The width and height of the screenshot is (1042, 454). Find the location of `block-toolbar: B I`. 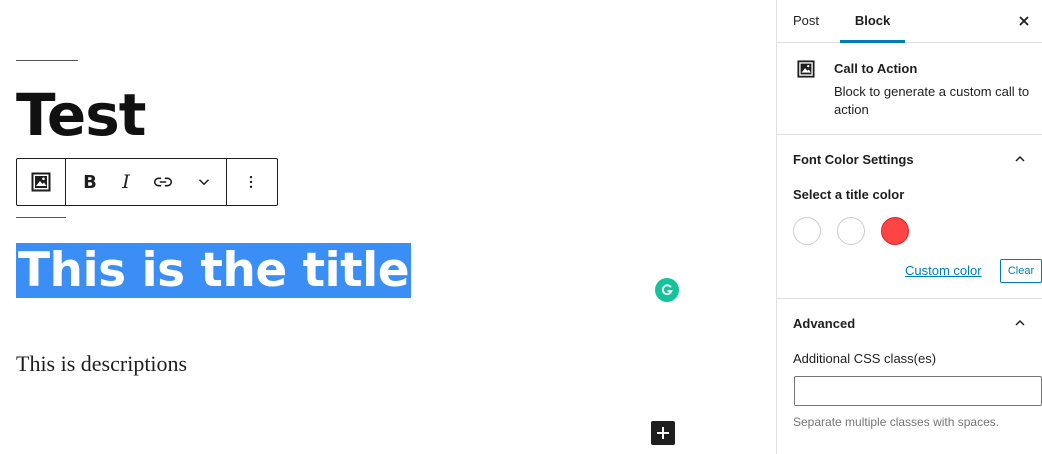

block-toolbar: B I is located at coordinates (147, 182).